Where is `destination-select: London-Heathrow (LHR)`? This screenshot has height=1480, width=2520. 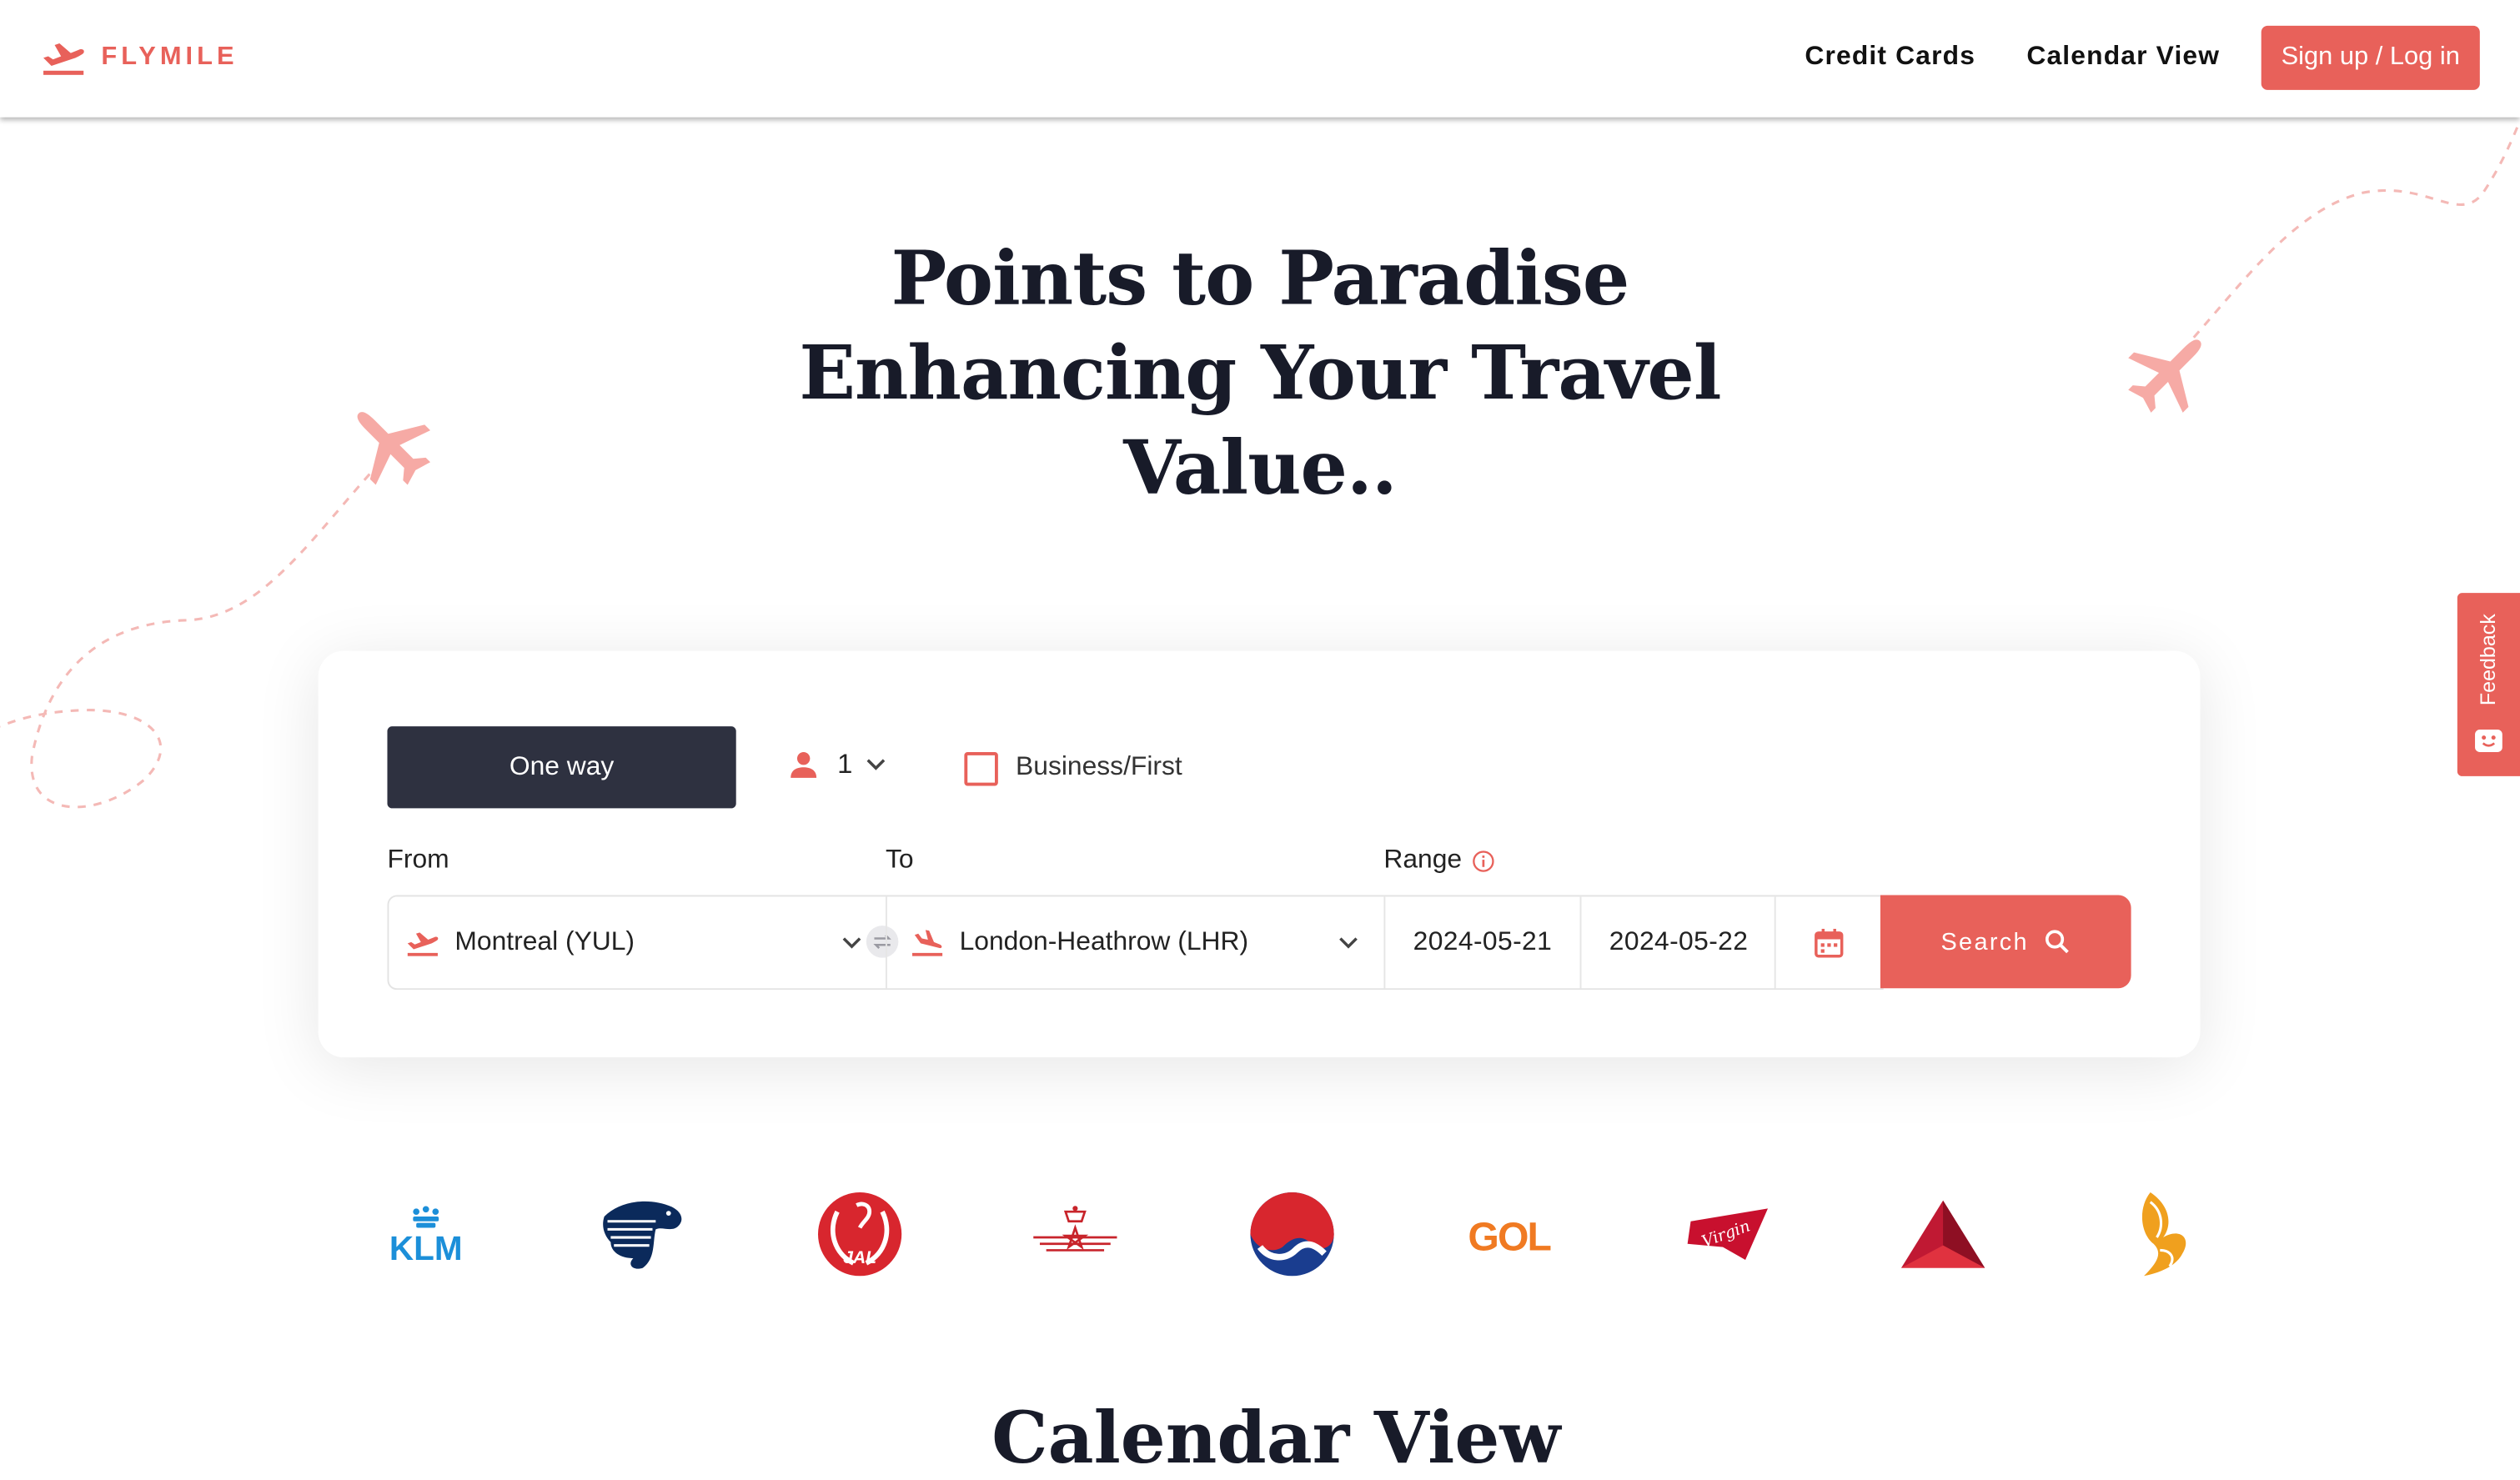
destination-select: London-Heathrow (LHR) is located at coordinates (1139, 942).